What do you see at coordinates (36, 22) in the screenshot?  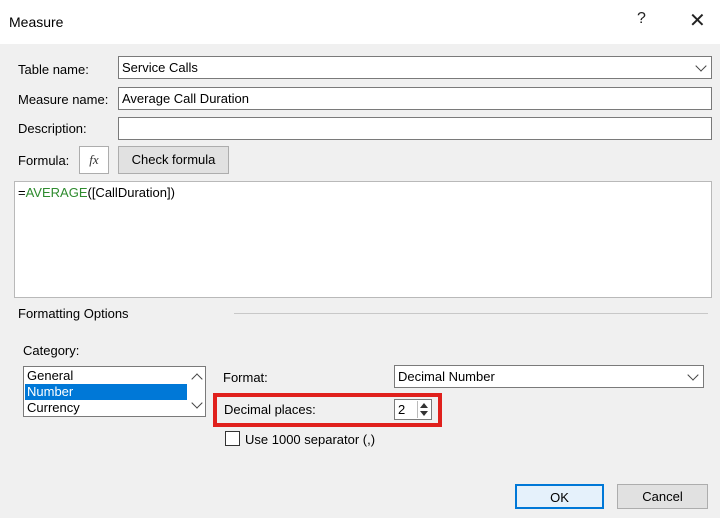 I see `dialog-title: Measure` at bounding box center [36, 22].